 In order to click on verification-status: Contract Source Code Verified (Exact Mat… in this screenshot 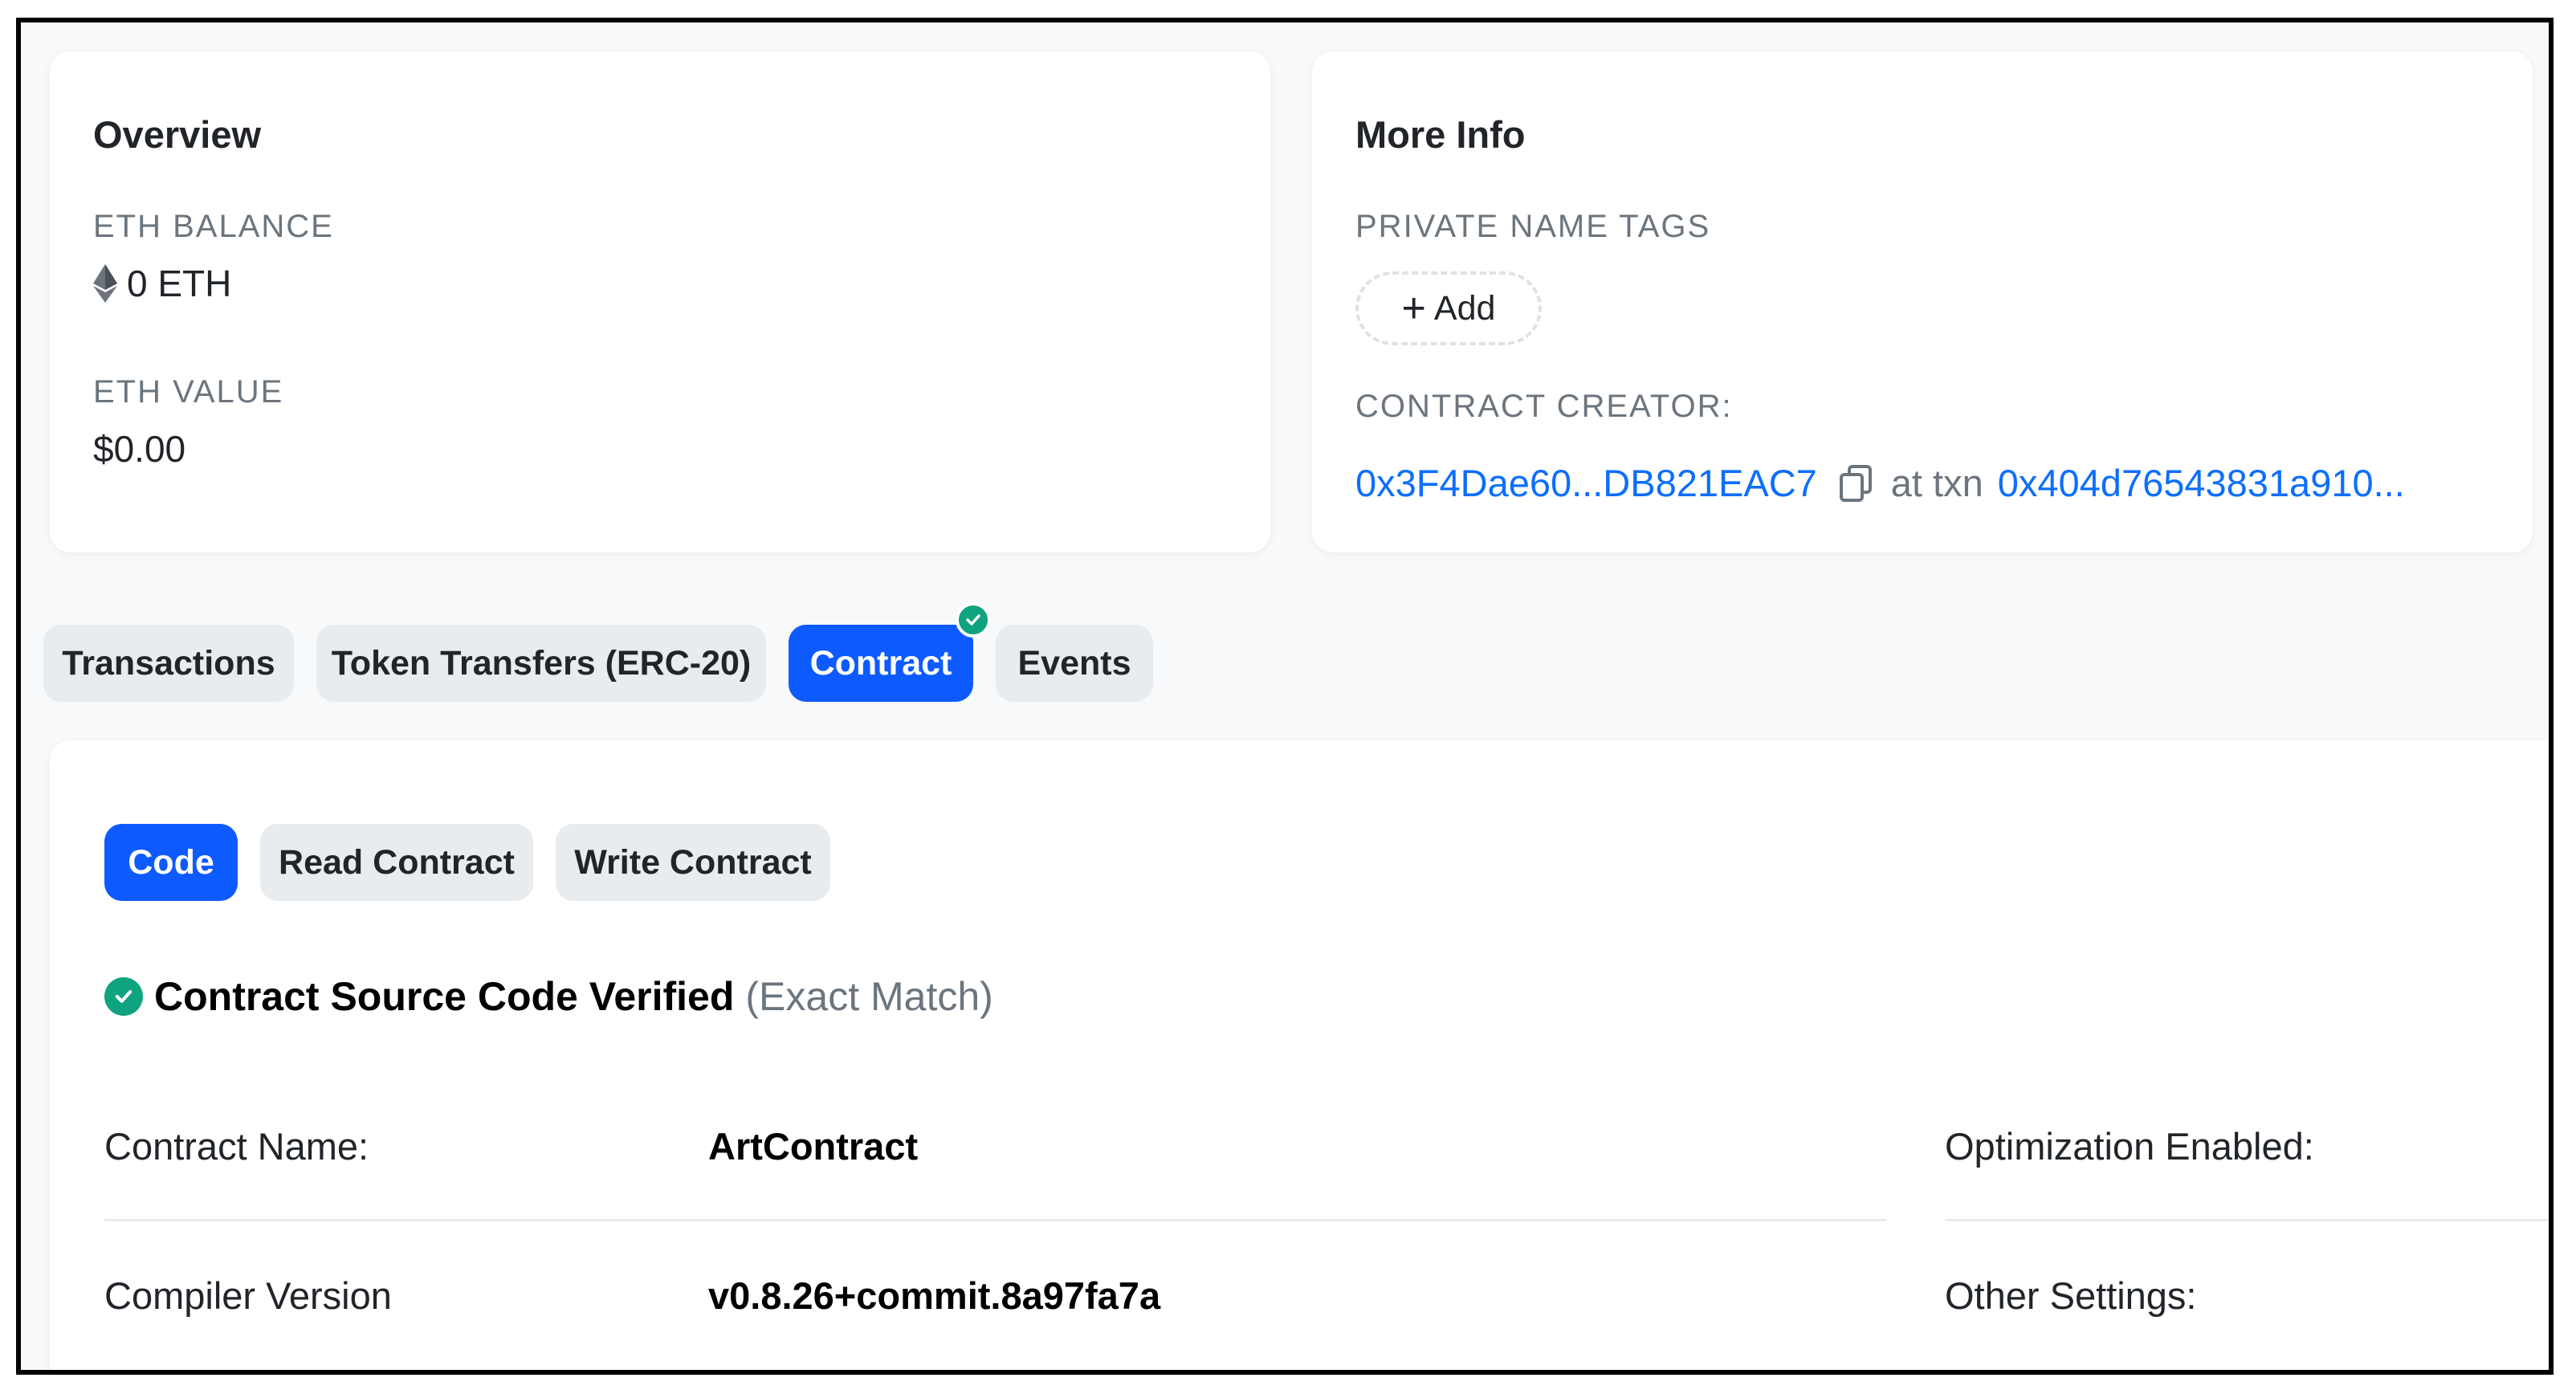, I will do `click(548, 996)`.